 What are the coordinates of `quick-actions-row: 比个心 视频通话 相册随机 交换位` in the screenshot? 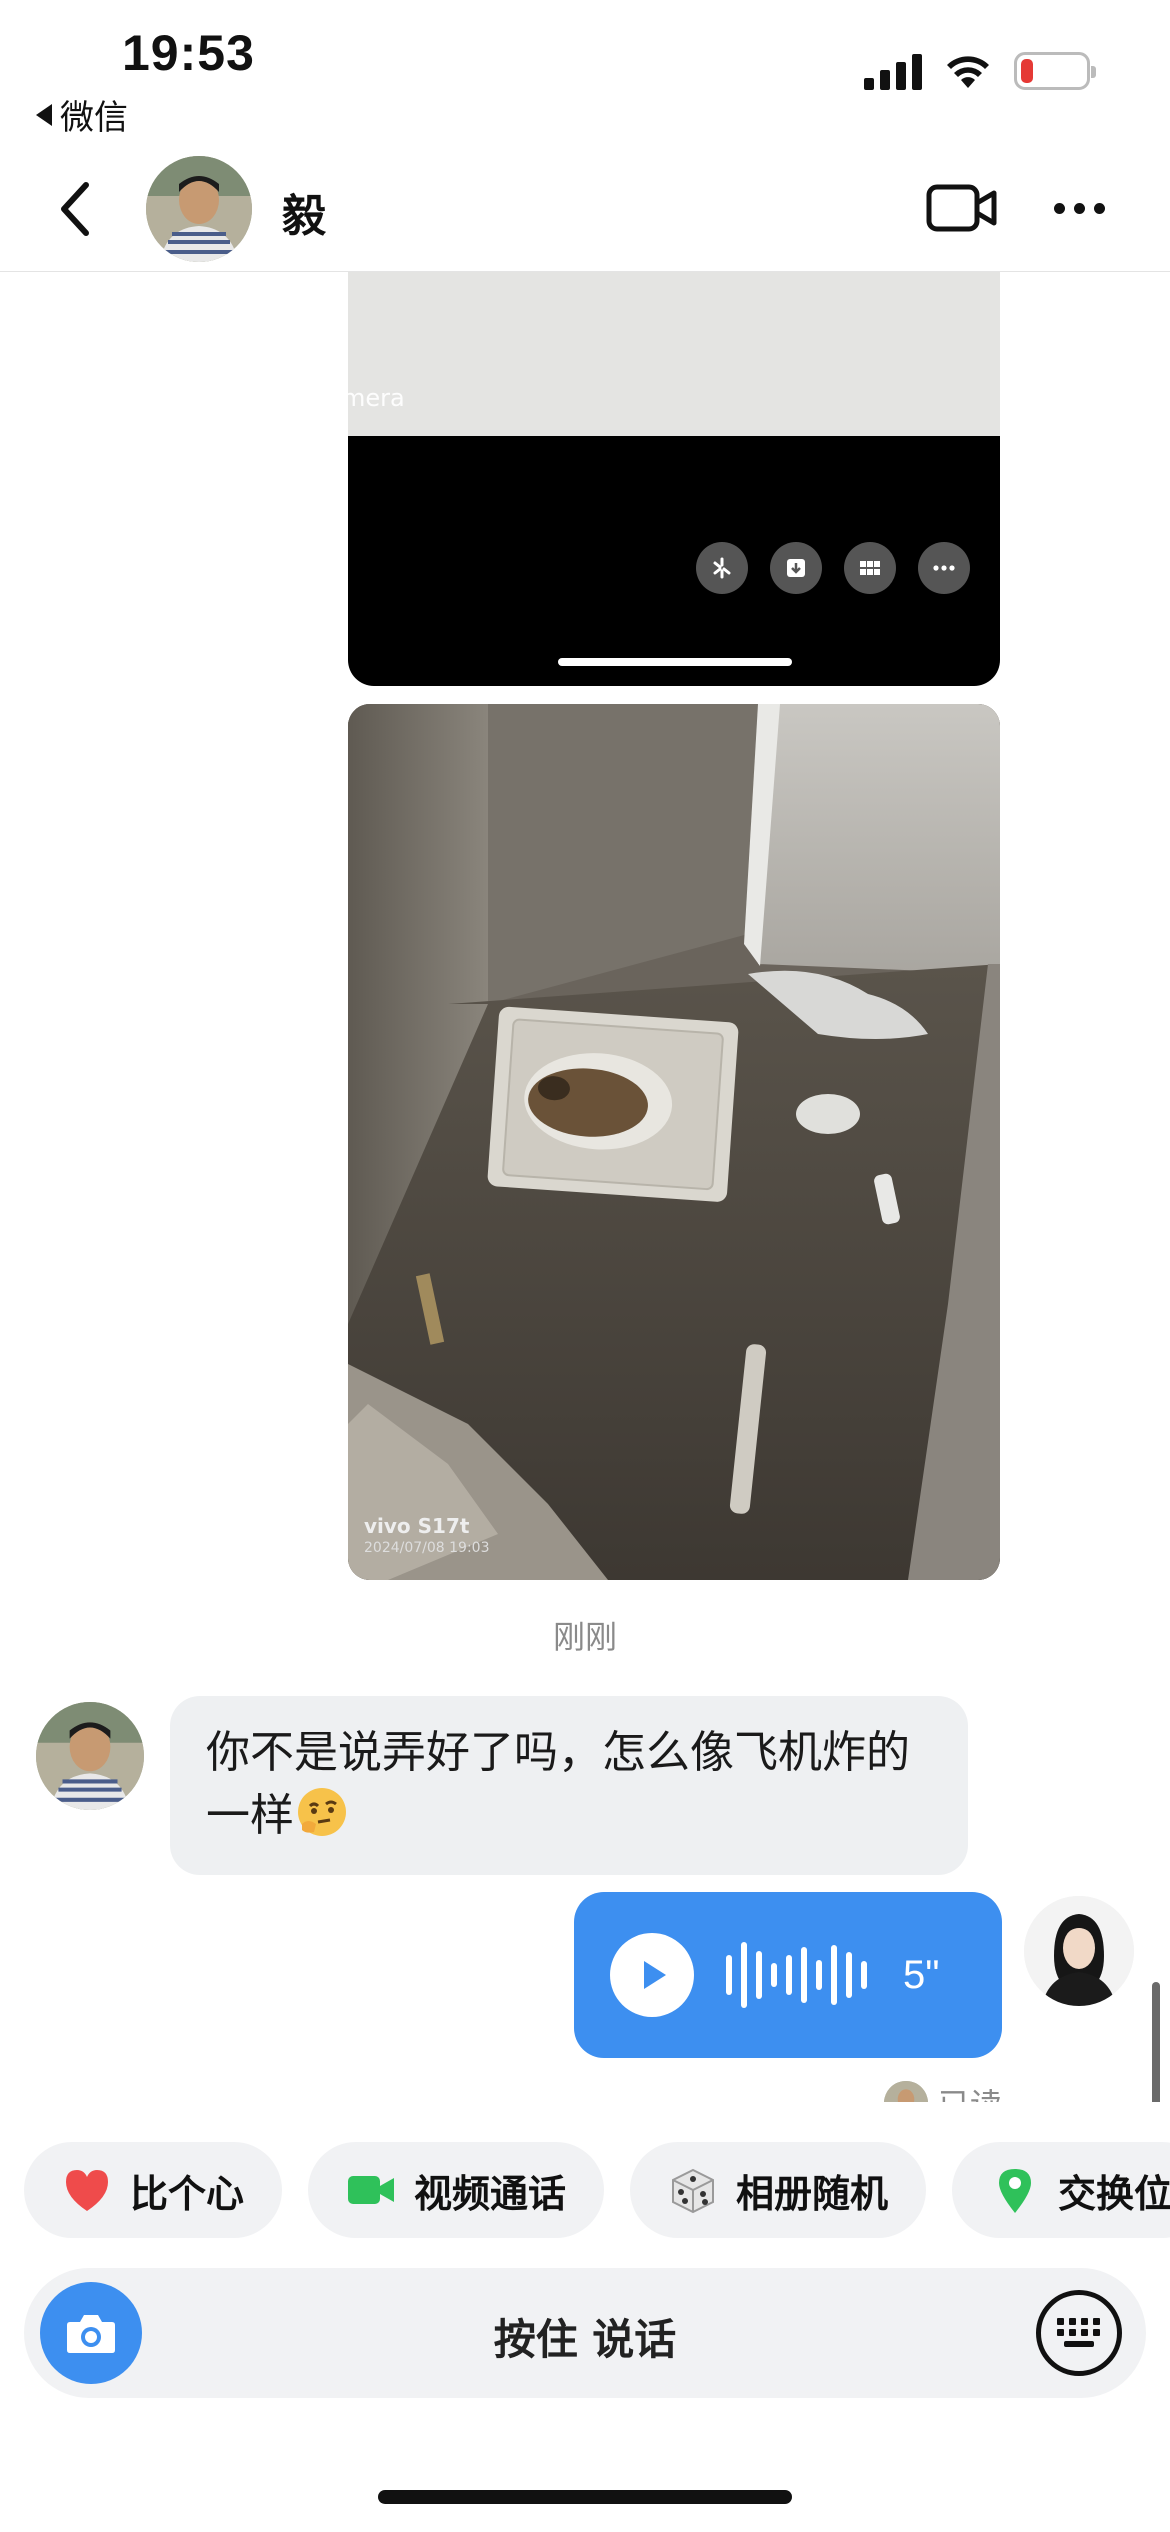 It's located at (597, 2190).